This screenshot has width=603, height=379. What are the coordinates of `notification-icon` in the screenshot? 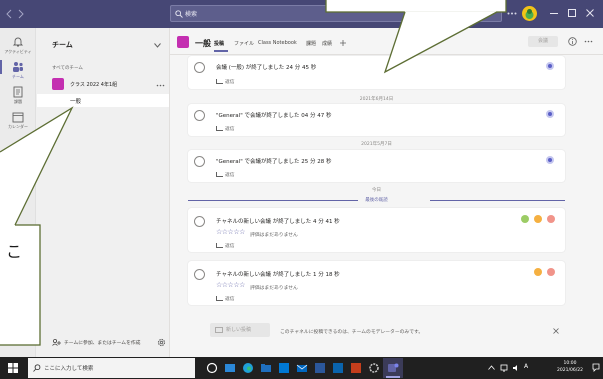 It's located at (596, 367).